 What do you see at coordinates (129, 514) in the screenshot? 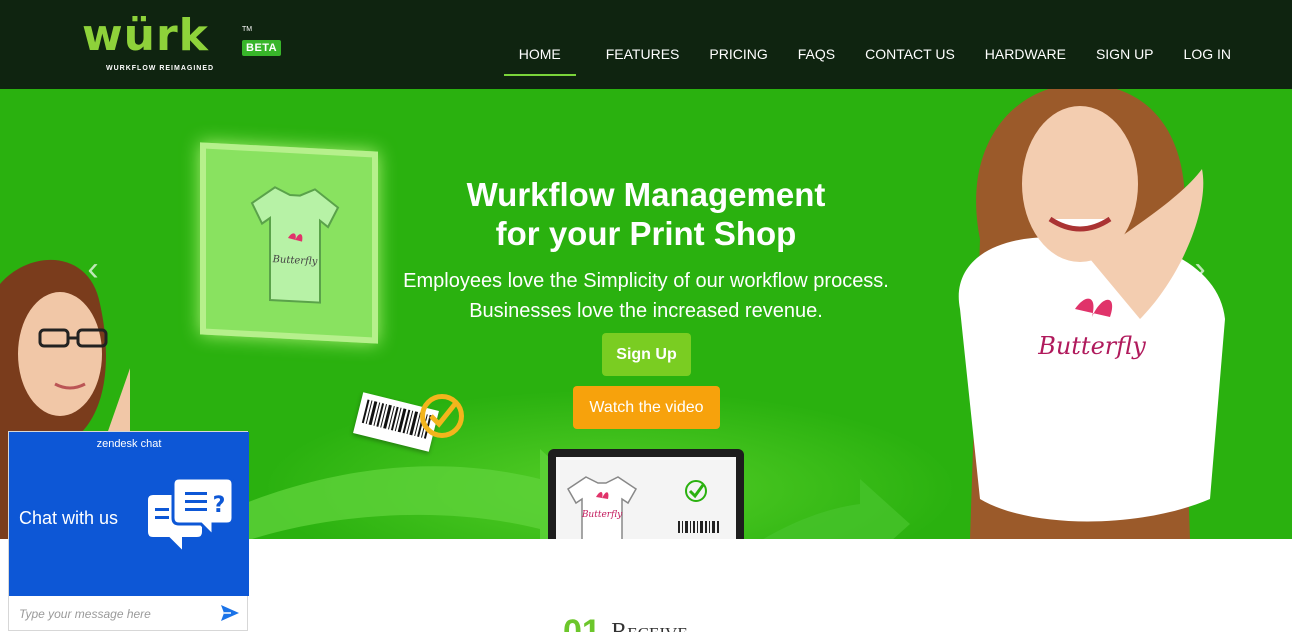
I see `chat-header: zendesk chat Chat with us ?` at bounding box center [129, 514].